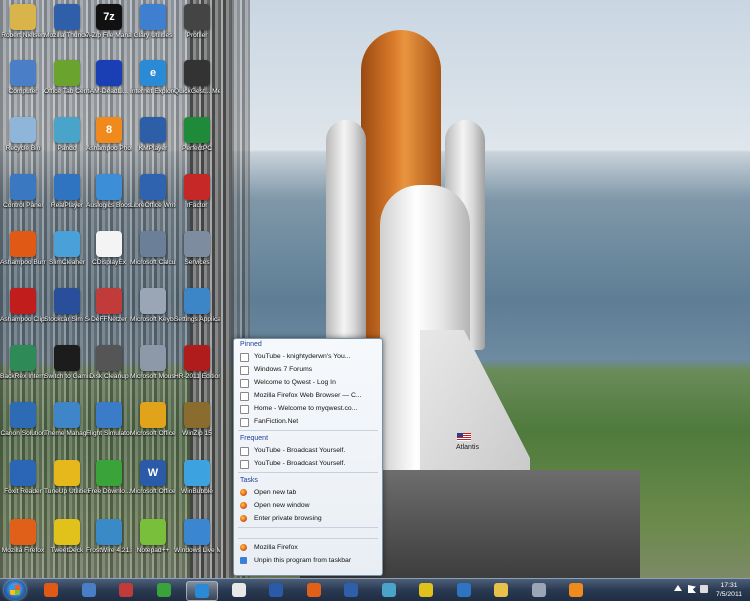 This screenshot has height=601, width=750. Describe the element at coordinates (23, 22) in the screenshot. I see `desktop-icon: Robert Nielsen` at that location.